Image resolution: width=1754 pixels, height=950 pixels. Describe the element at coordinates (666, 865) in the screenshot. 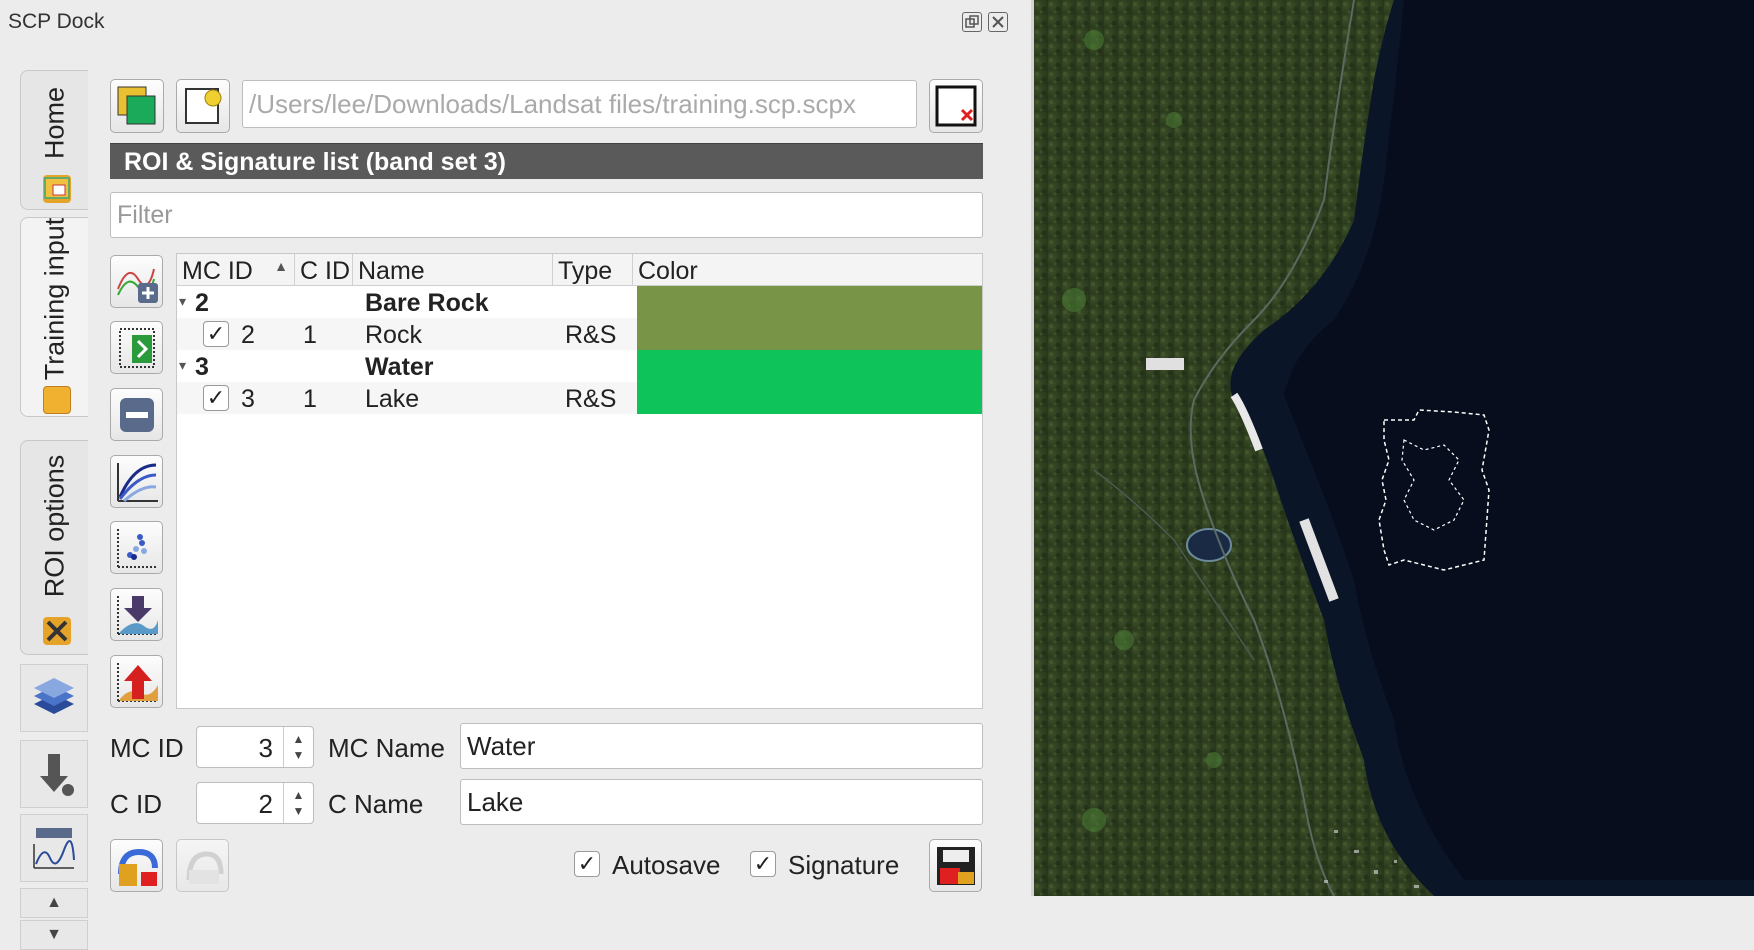

I see `autosave-label: Autosave` at that location.